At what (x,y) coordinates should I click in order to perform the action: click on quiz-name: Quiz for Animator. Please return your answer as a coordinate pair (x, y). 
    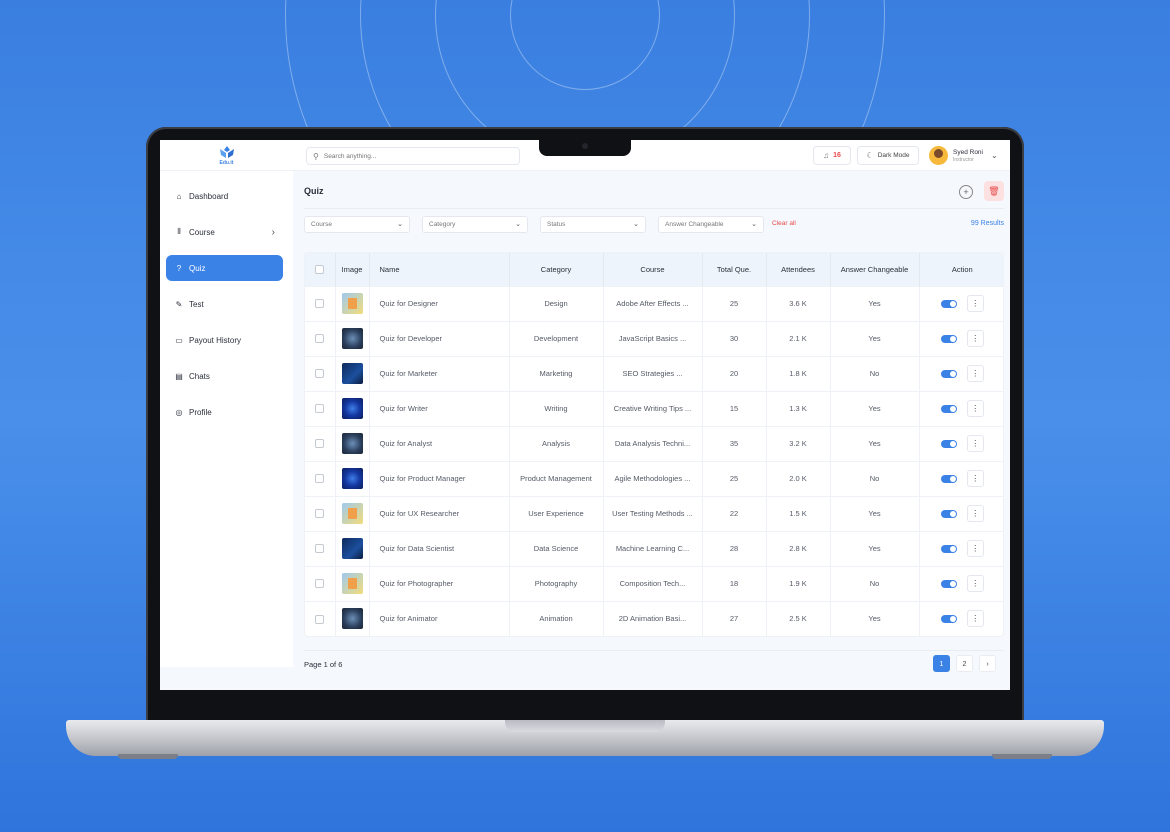
    Looking at the image, I should click on (439, 618).